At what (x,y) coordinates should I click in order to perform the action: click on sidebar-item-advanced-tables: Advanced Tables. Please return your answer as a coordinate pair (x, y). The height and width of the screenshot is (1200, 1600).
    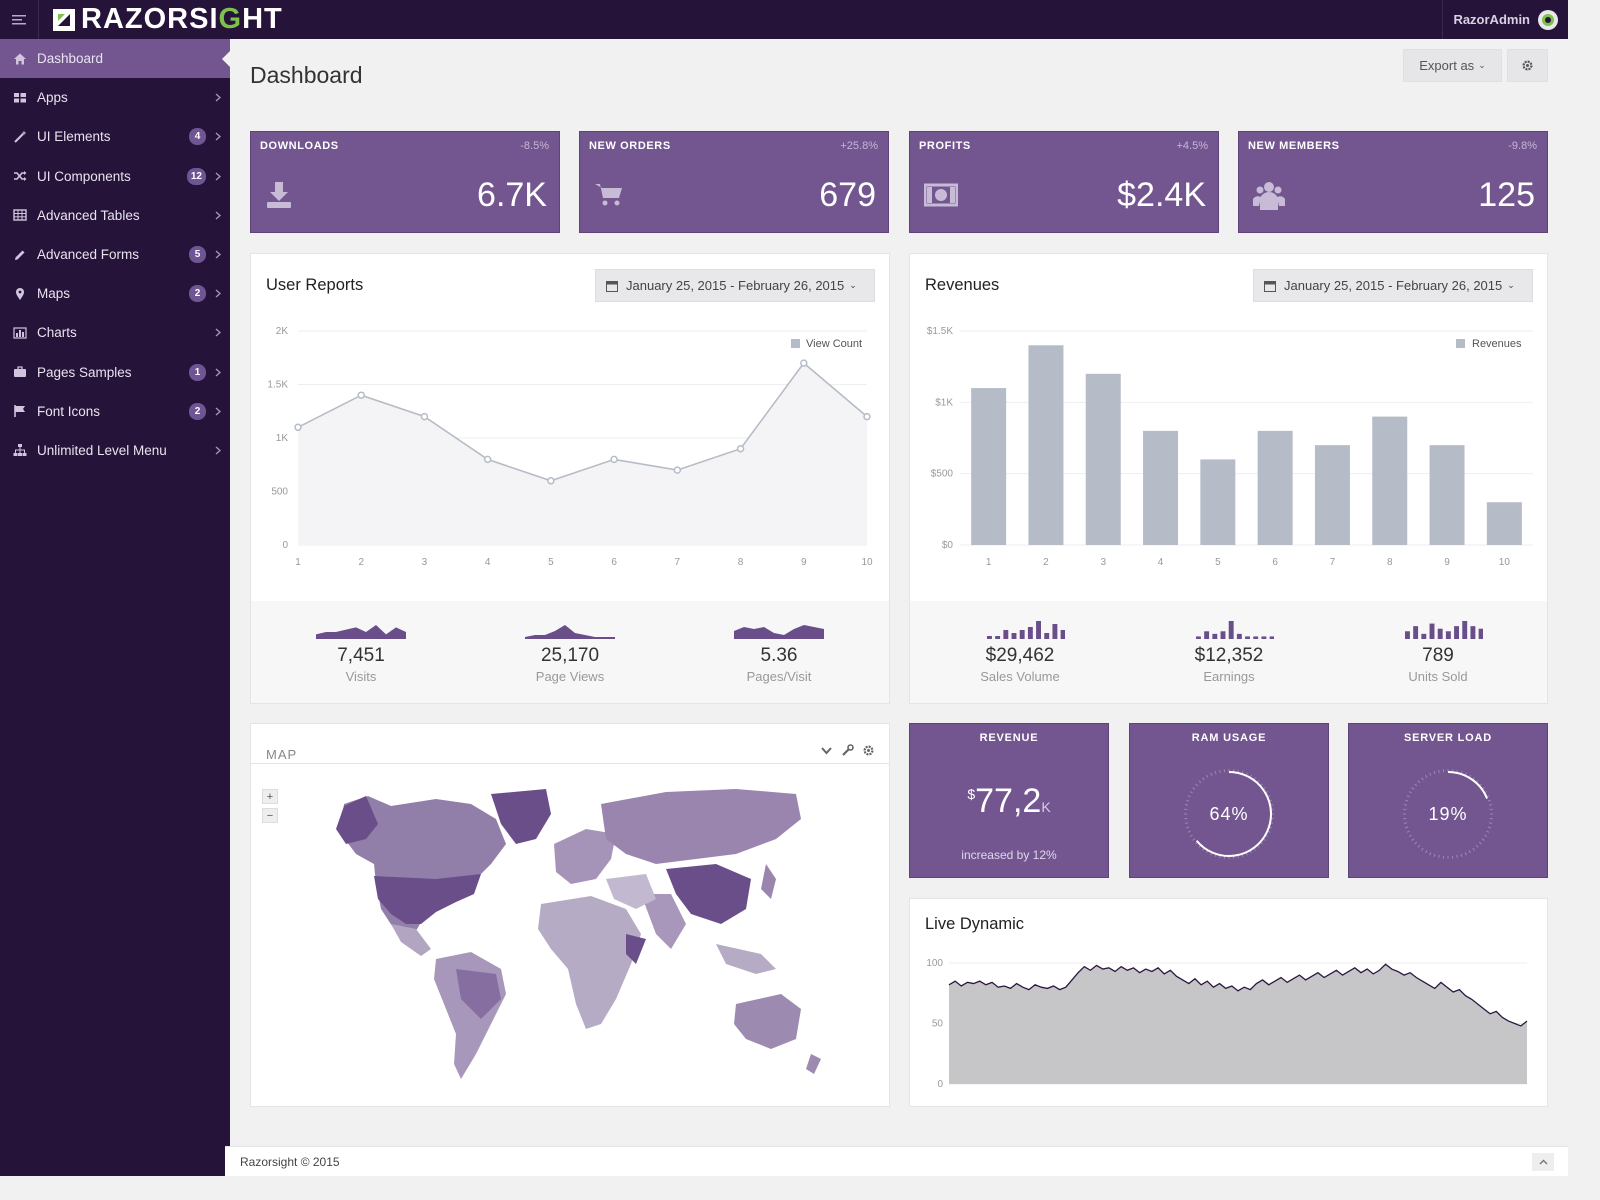
    Looking at the image, I should click on (115, 215).